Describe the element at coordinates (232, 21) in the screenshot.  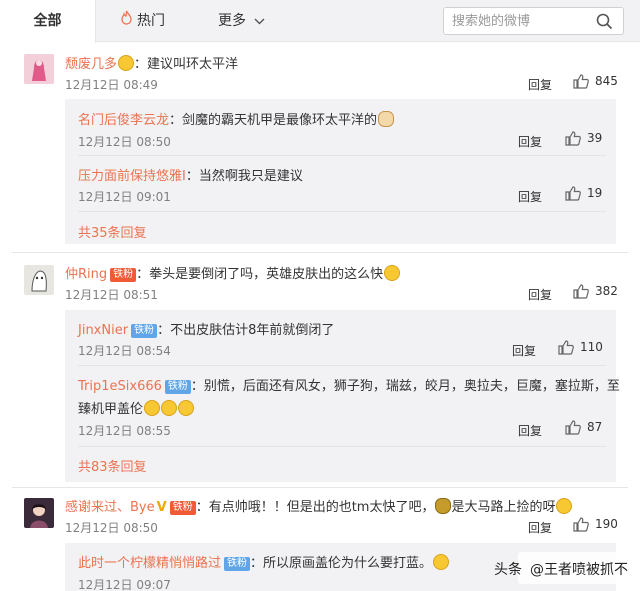
I see `tab-more-label: 更多` at that location.